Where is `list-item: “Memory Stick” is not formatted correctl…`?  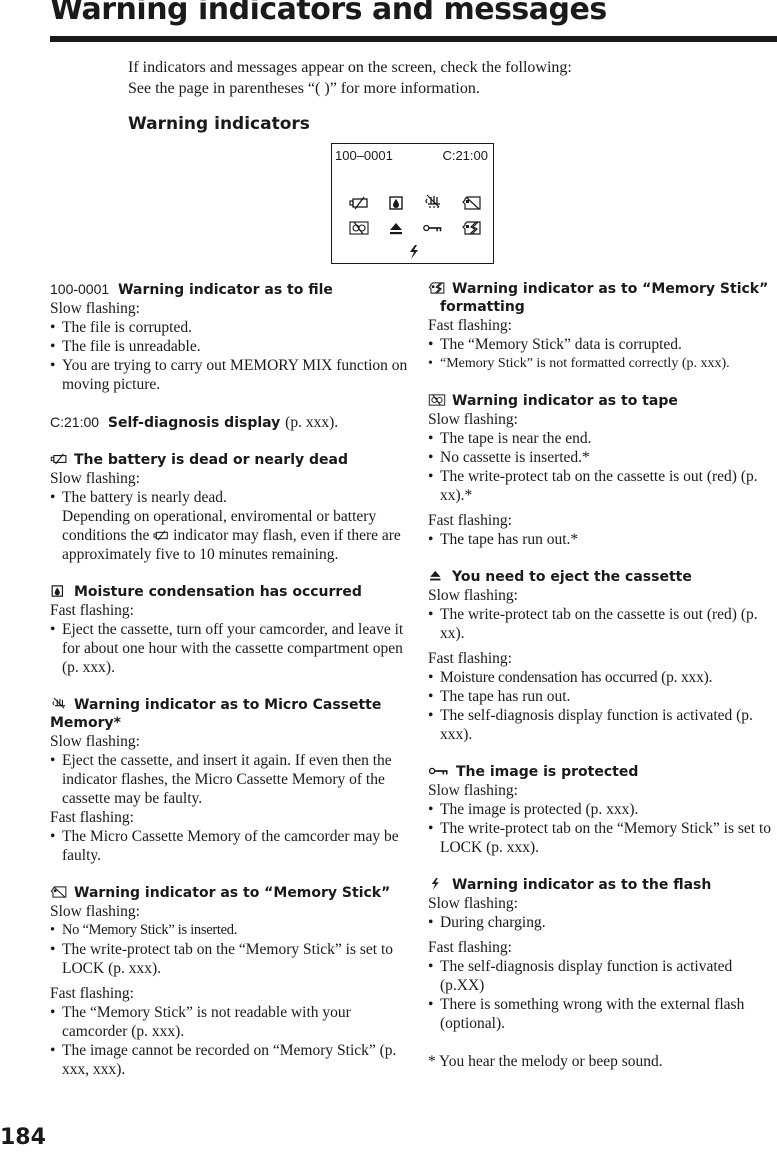 list-item: “Memory Stick” is not formatted correctl… is located at coordinates (602, 363).